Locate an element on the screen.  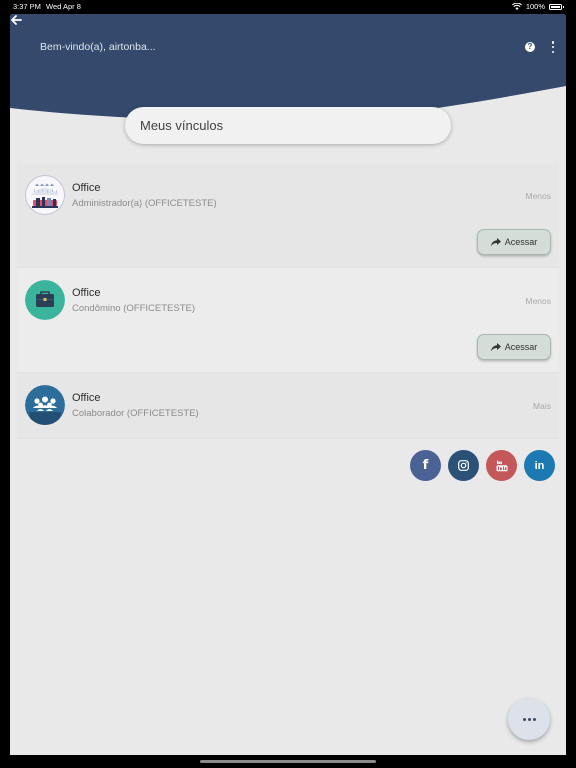
item-role: Administrador(a) (OFFICETESTE) is located at coordinates (144, 203).